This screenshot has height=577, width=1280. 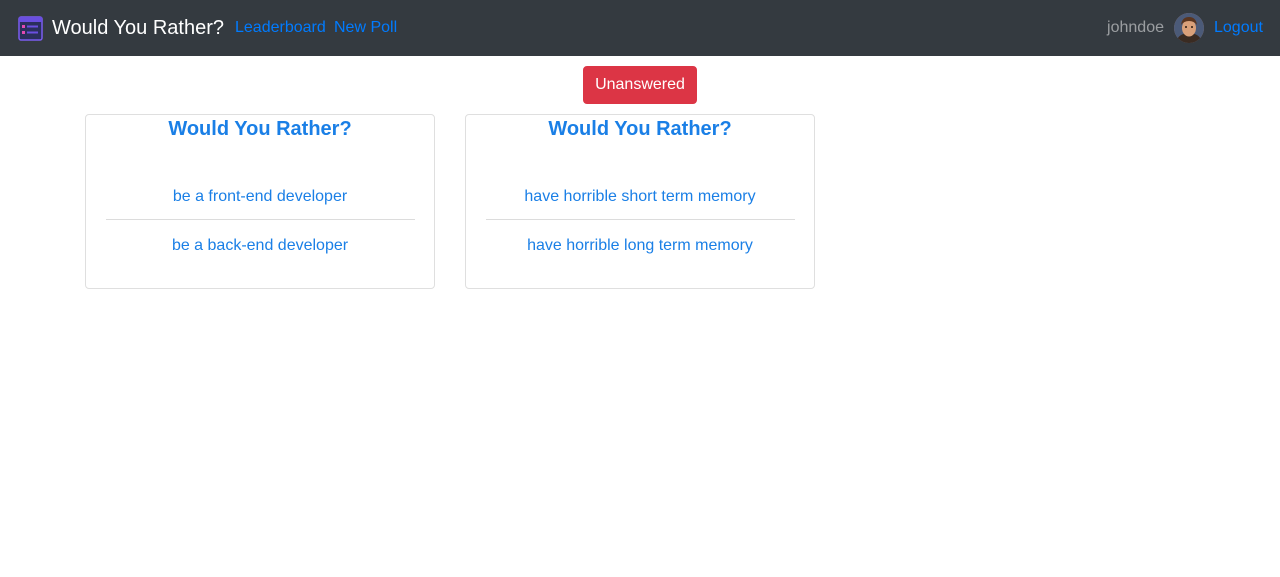 I want to click on current-username: johndoe, so click(x=1135, y=27).